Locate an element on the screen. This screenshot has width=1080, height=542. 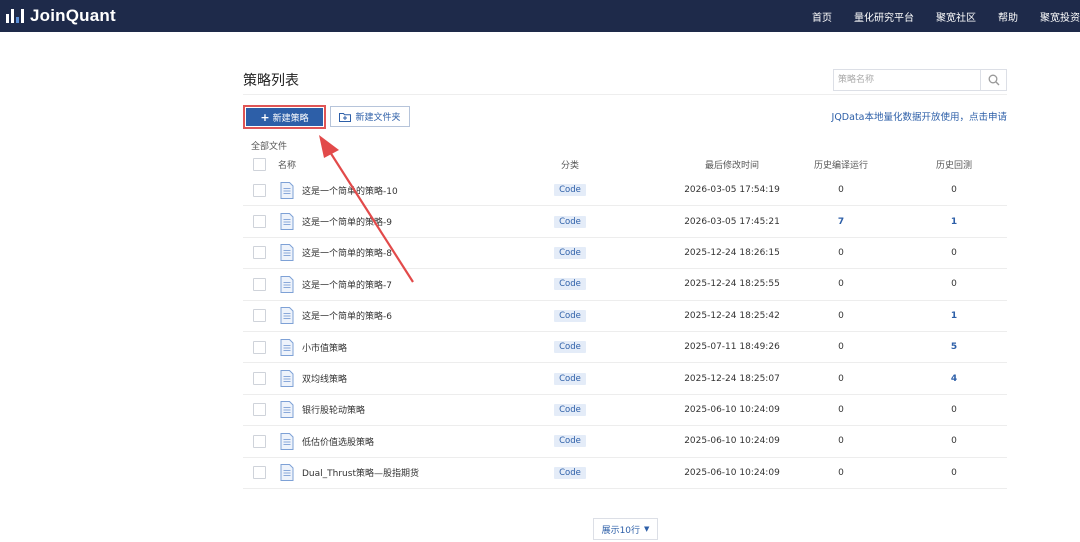
row-name-cell: 低估价值选股策略 is located at coordinates (327, 441).